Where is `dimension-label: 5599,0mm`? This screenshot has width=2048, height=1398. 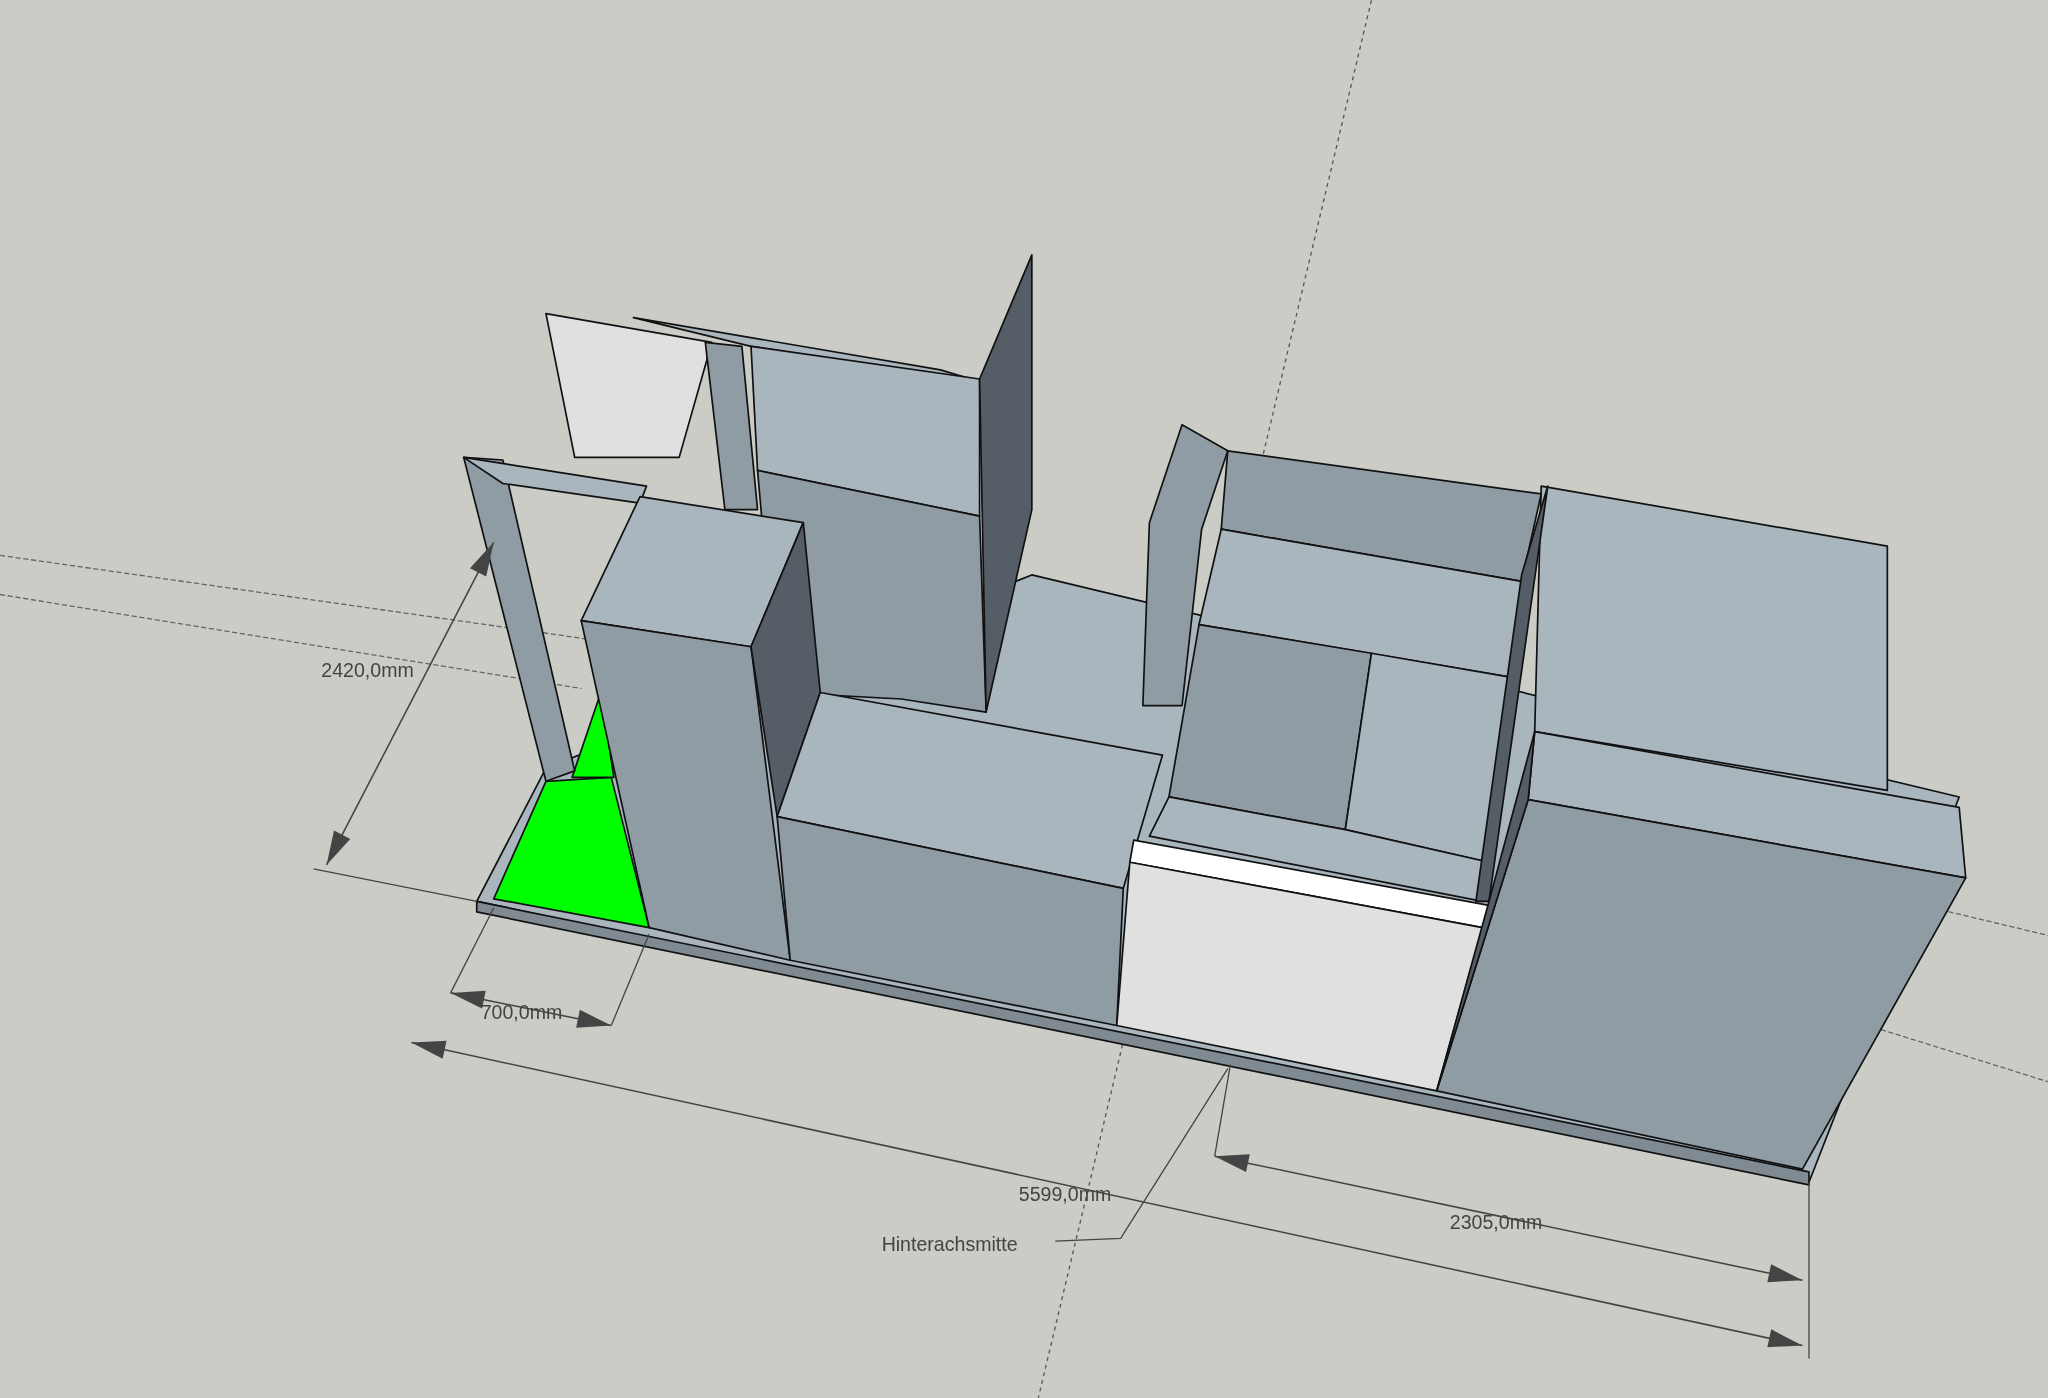
dimension-label: 5599,0mm is located at coordinates (1065, 1193).